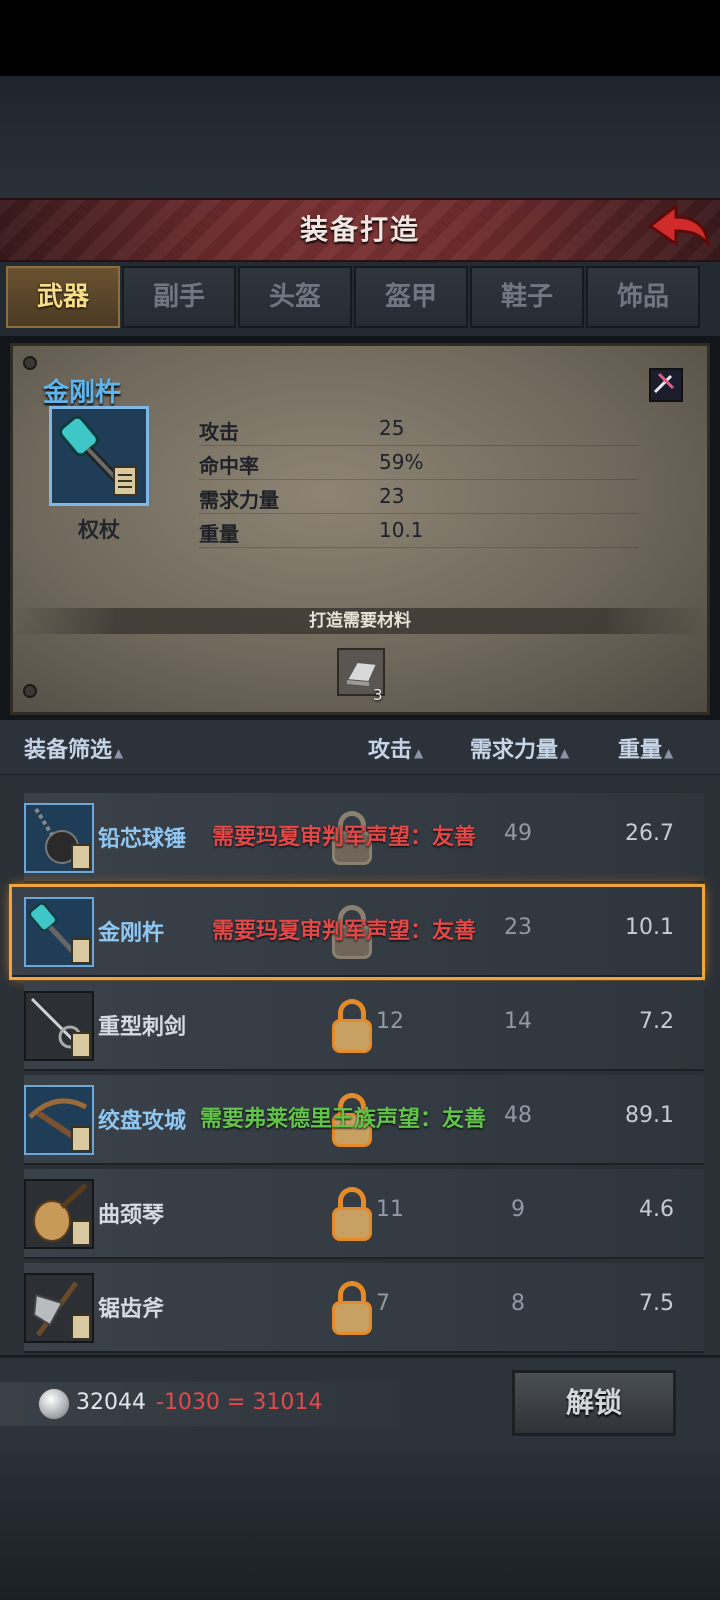 This screenshot has height=1600, width=720. What do you see at coordinates (392, 496) in the screenshot?
I see `stat-value: 23` at bounding box center [392, 496].